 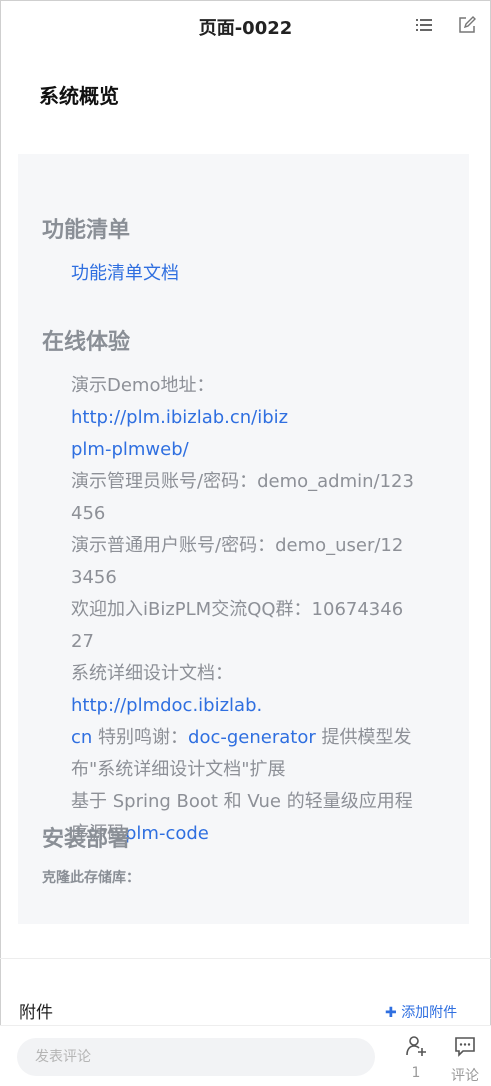 I want to click on plus-icon: ✚, so click(x=391, y=1013).